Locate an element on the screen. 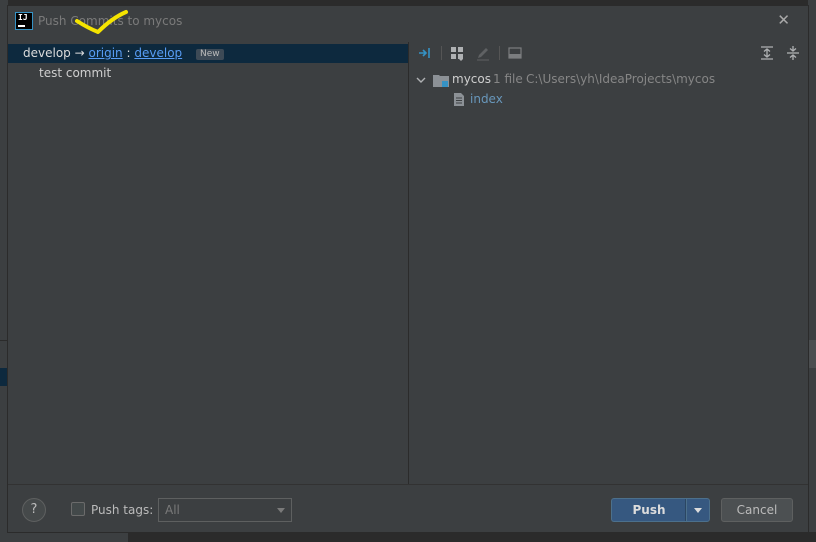 This screenshot has width=816, height=542. ide-background-right is located at coordinates (812, 271).